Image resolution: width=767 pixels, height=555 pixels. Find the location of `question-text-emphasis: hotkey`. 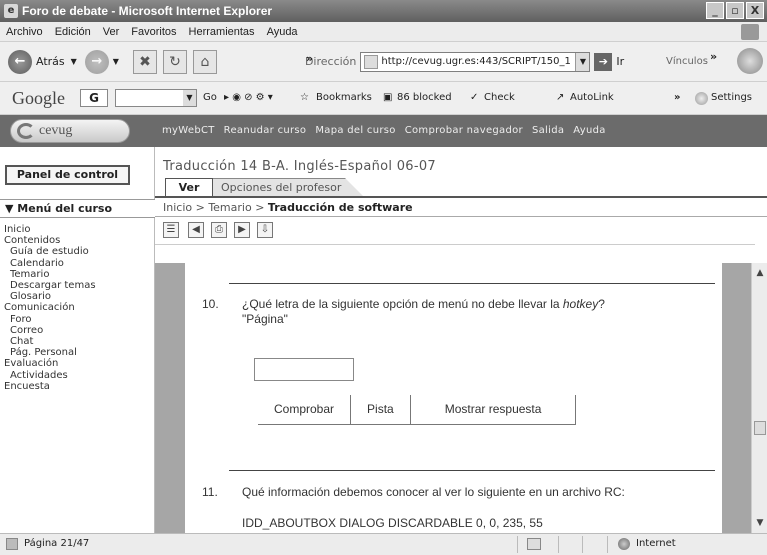

question-text-emphasis: hotkey is located at coordinates (580, 304).